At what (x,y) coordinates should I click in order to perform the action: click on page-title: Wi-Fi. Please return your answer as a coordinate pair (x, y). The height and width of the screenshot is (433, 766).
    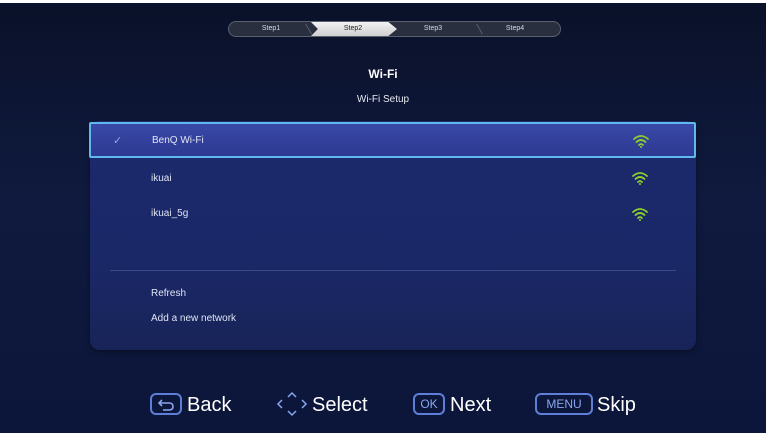
    Looking at the image, I should click on (383, 74).